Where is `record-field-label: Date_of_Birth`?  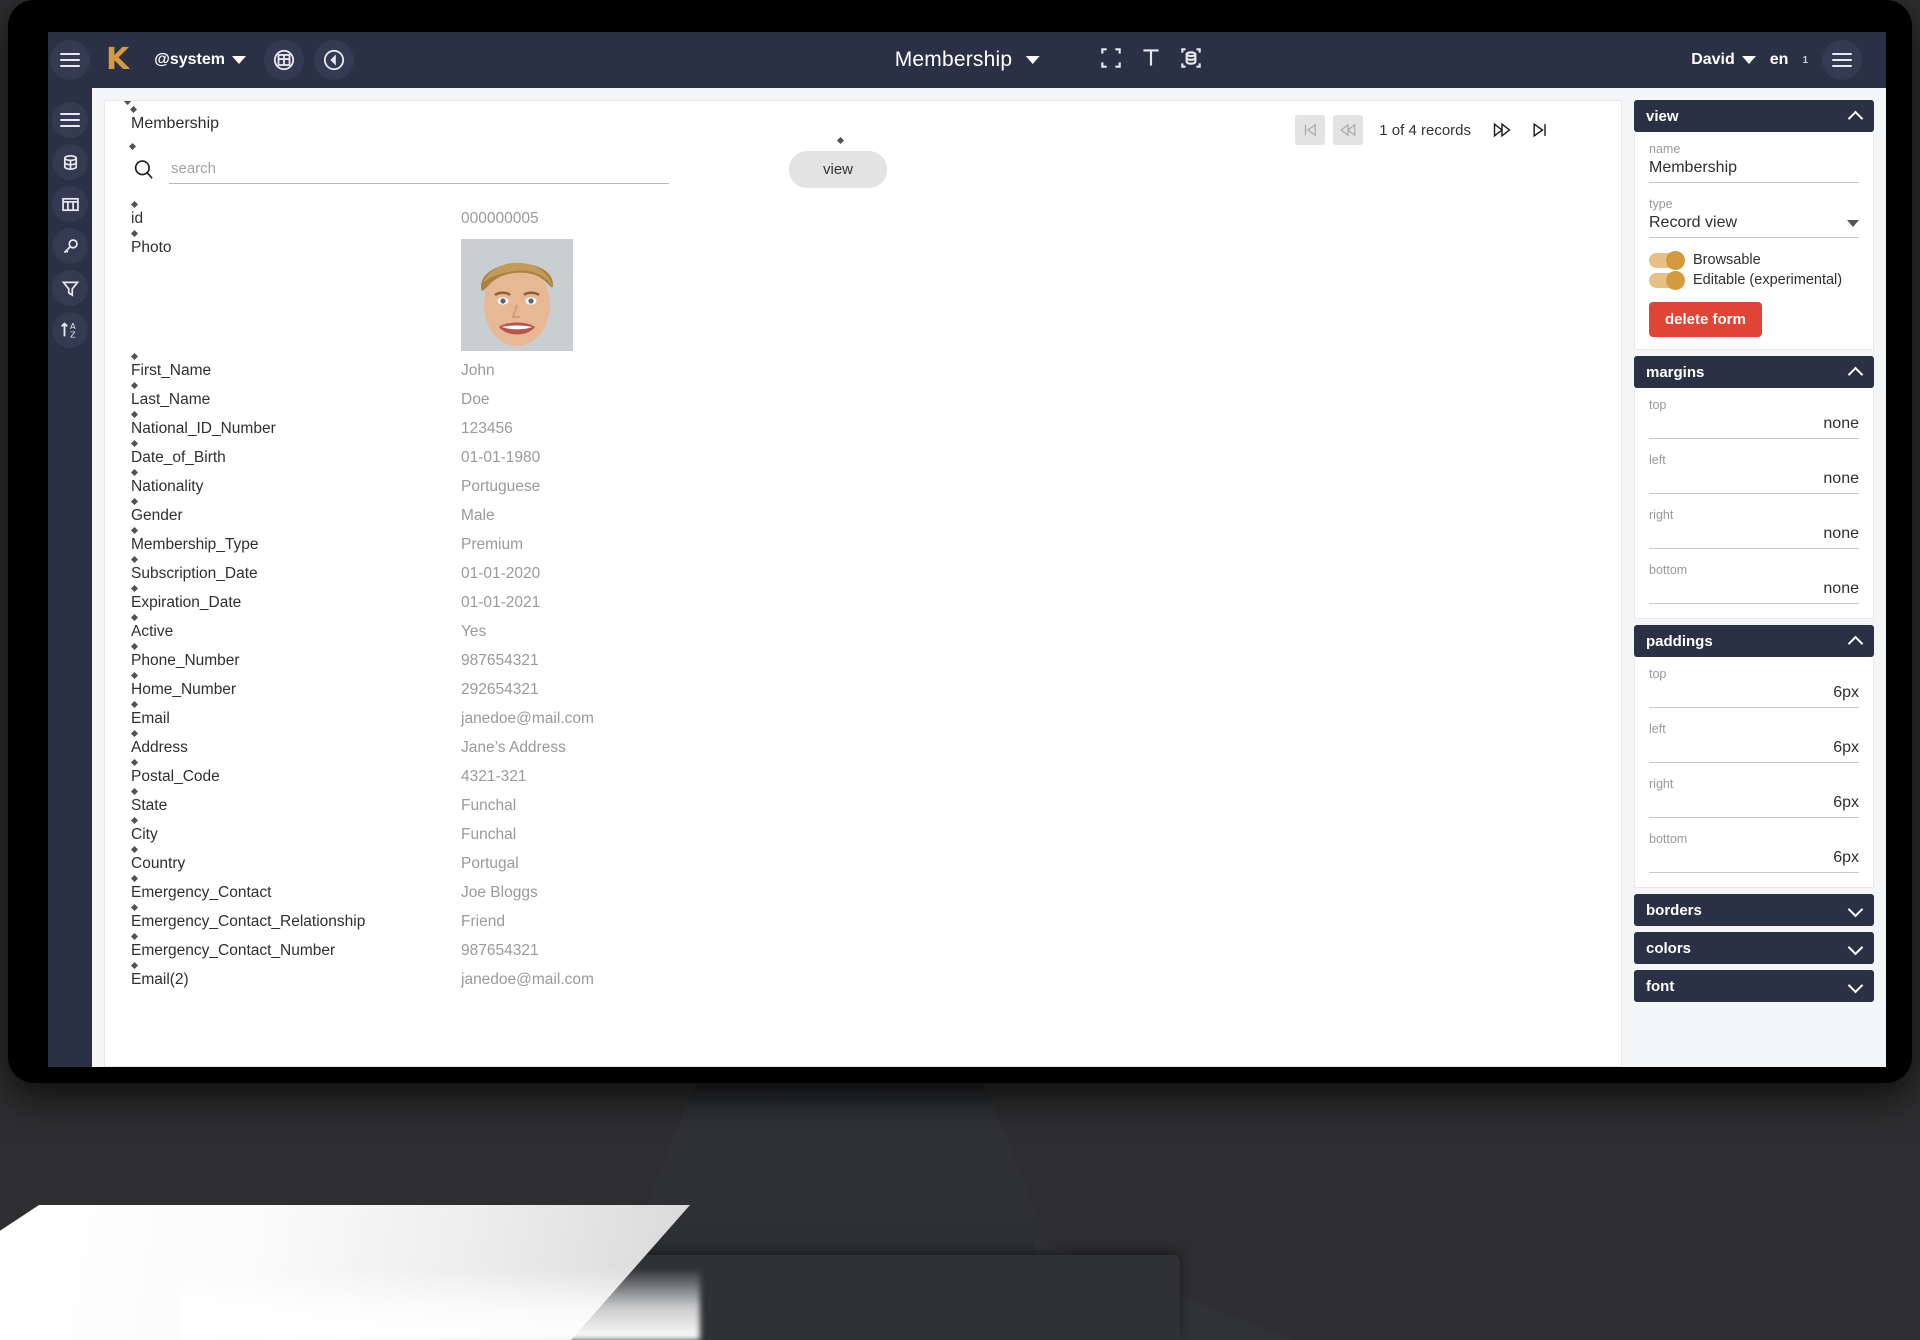
record-field-label: Date_of_Birth is located at coordinates (296, 453).